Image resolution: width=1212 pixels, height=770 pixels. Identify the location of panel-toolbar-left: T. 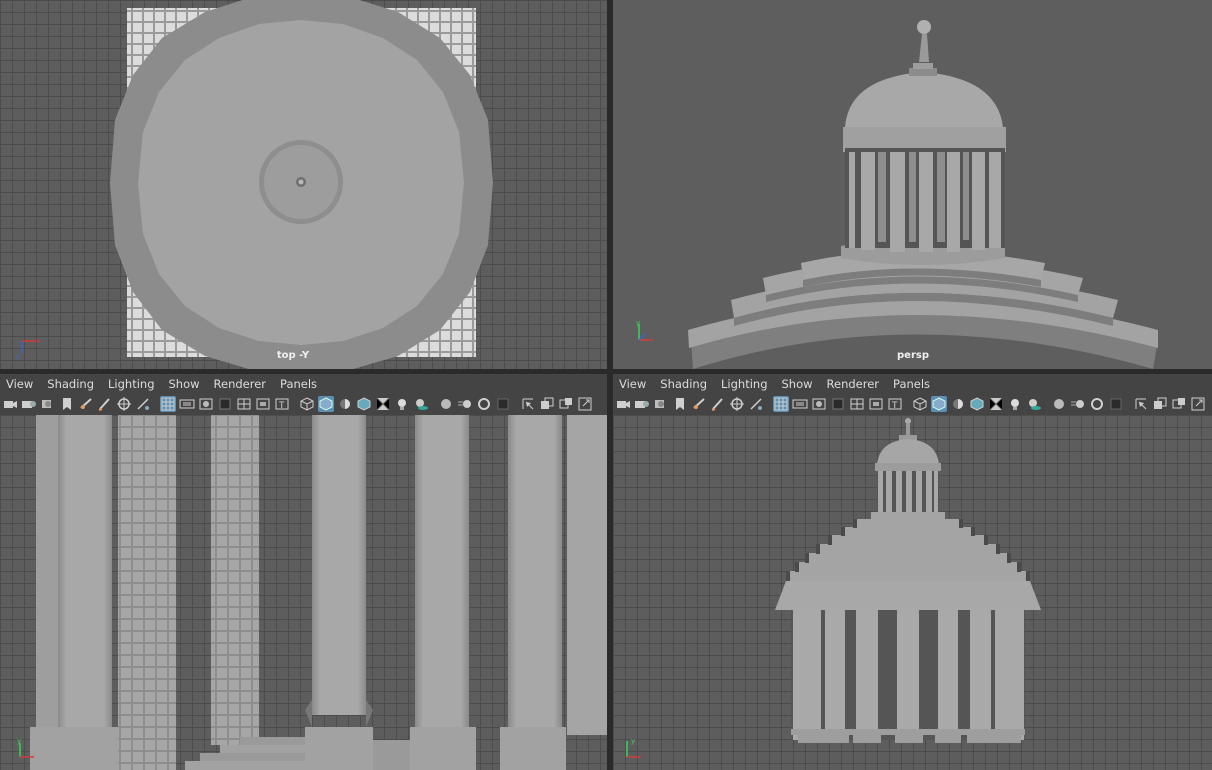
(303, 404).